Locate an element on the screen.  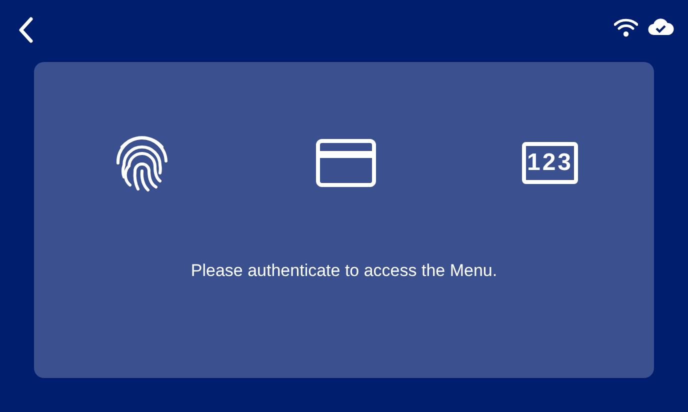
auth-message: Please authenticate to access the Menu. is located at coordinates (344, 271).